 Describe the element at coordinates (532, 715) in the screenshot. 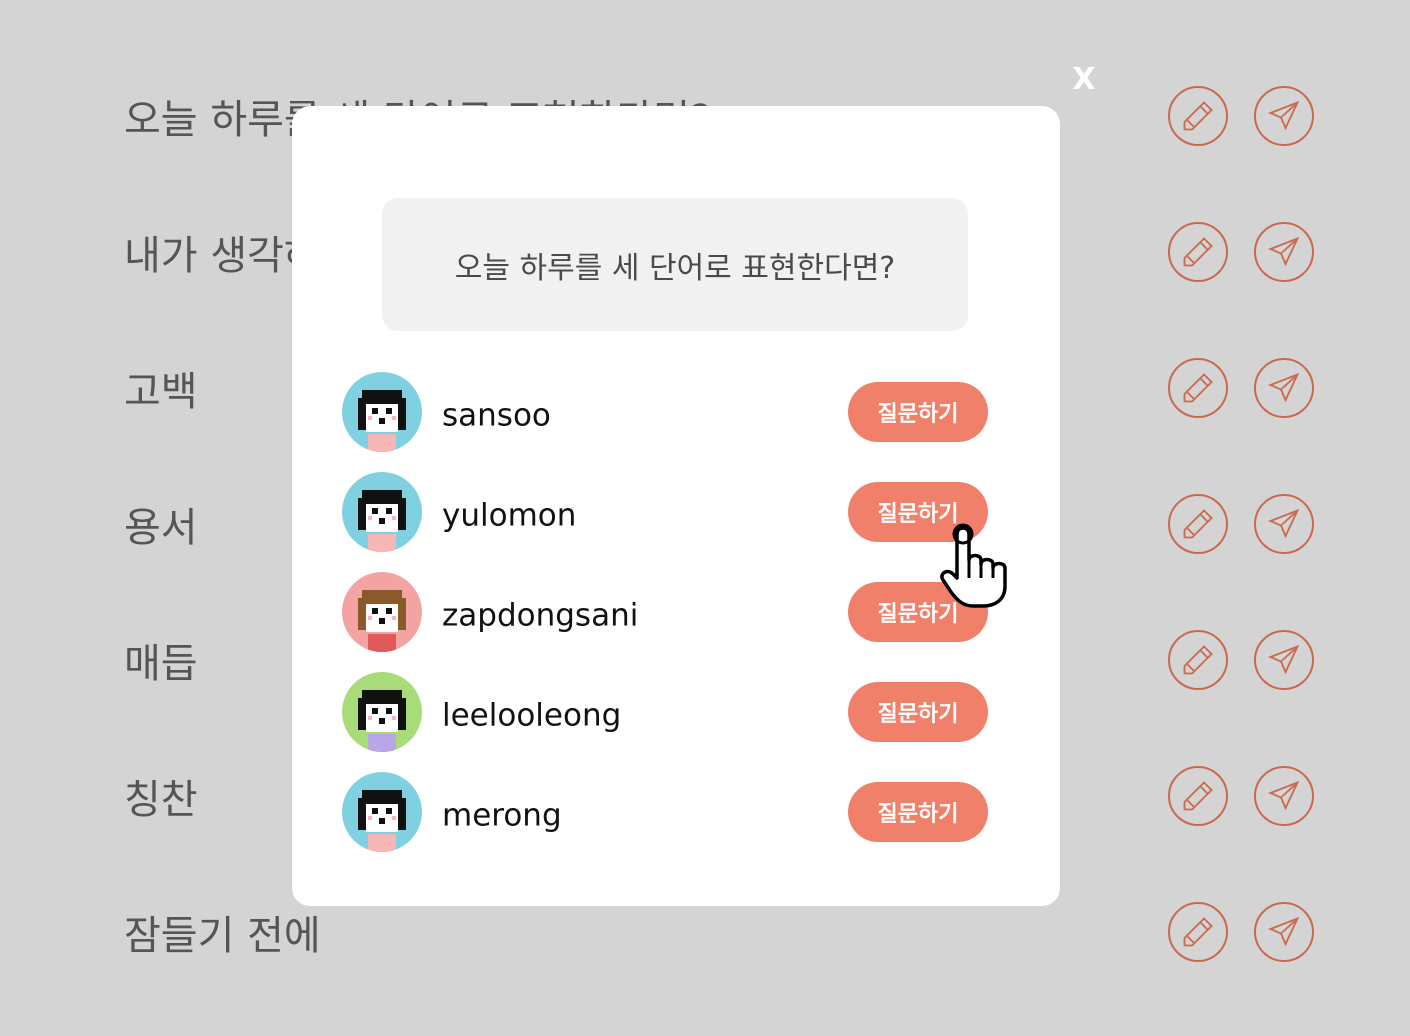

I see `username: leelooleong` at that location.